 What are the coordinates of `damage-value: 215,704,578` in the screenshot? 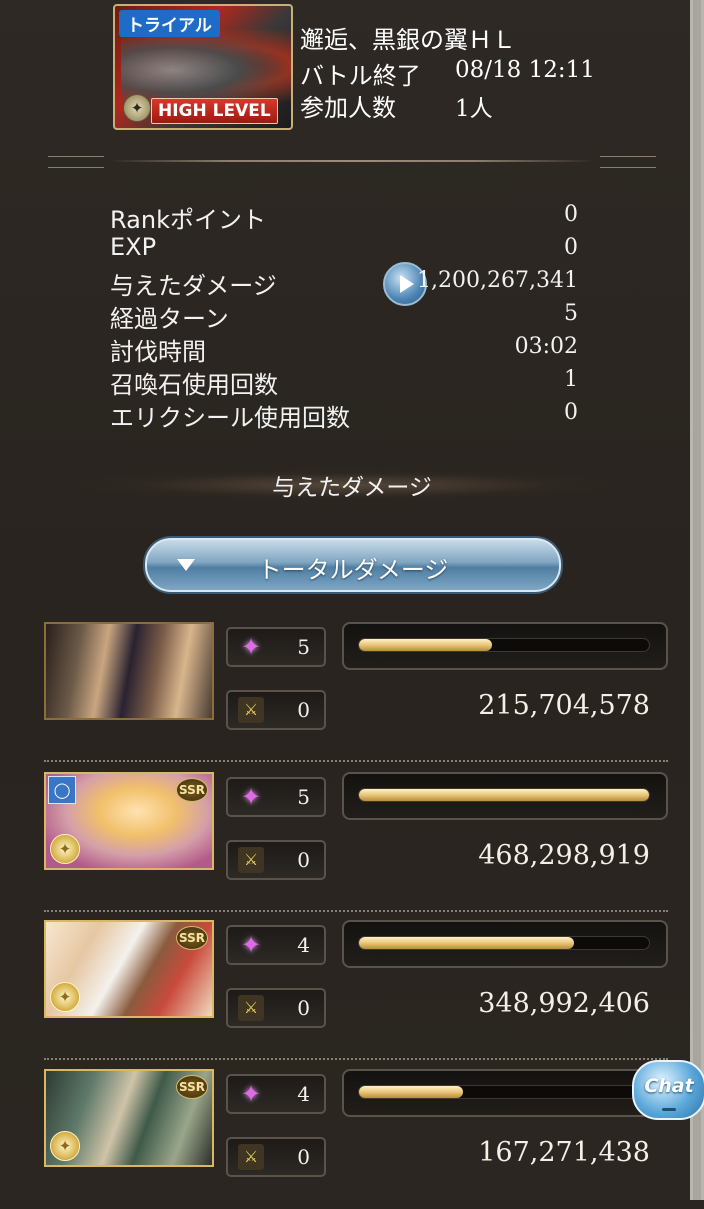 It's located at (564, 705).